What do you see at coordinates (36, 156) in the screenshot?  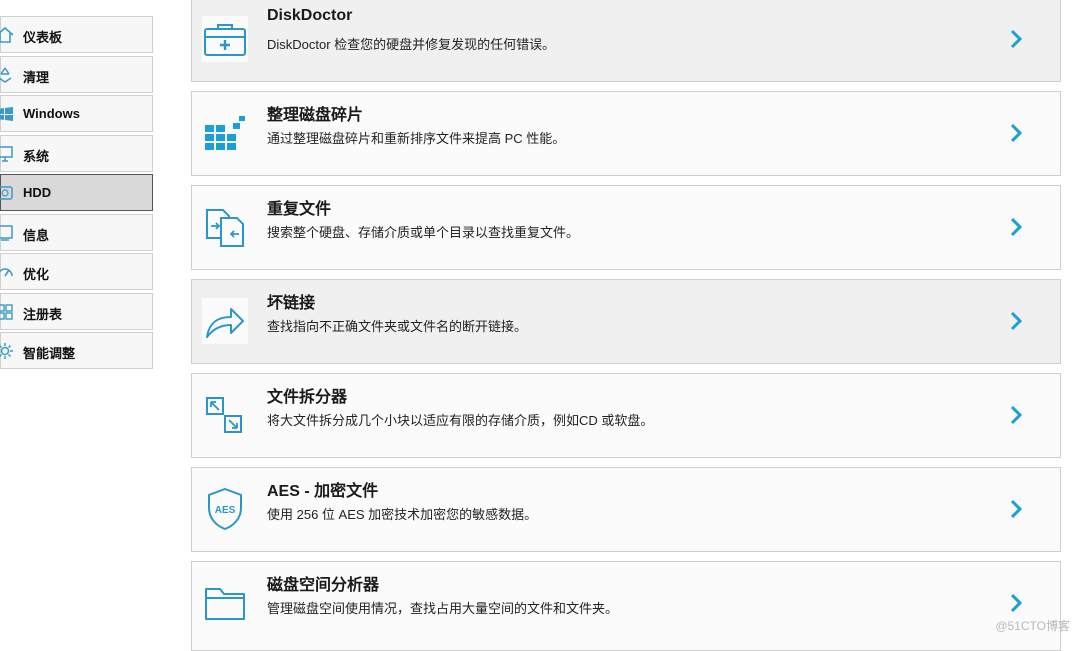 I see `sidebar-item-label: 系统` at bounding box center [36, 156].